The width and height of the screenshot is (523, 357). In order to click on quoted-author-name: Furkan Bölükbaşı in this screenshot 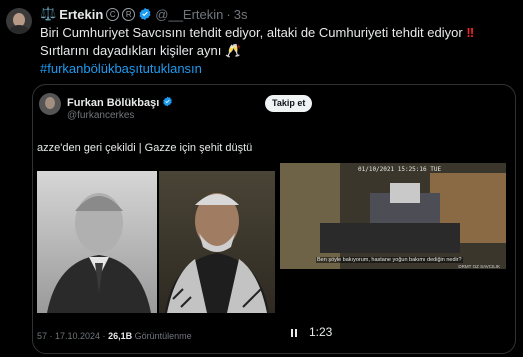, I will do `click(113, 103)`.